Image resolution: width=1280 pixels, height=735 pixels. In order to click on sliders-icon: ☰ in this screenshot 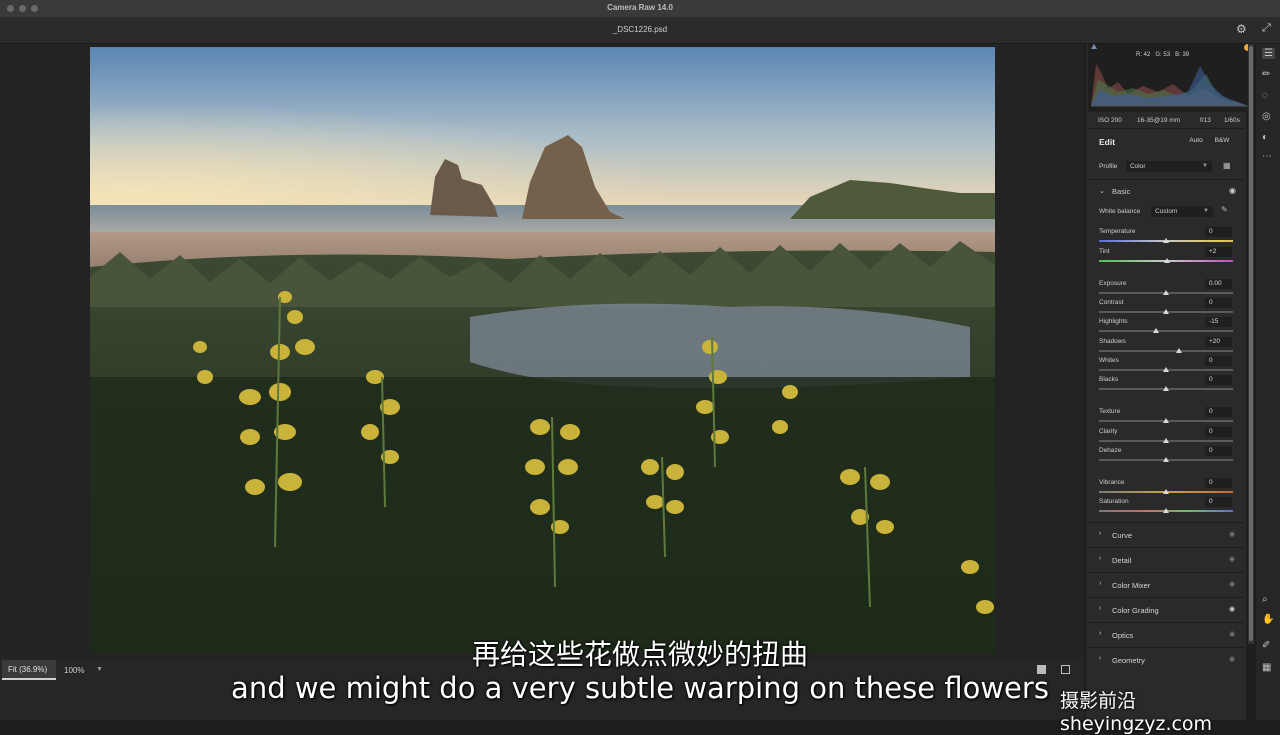, I will do `click(1268, 53)`.